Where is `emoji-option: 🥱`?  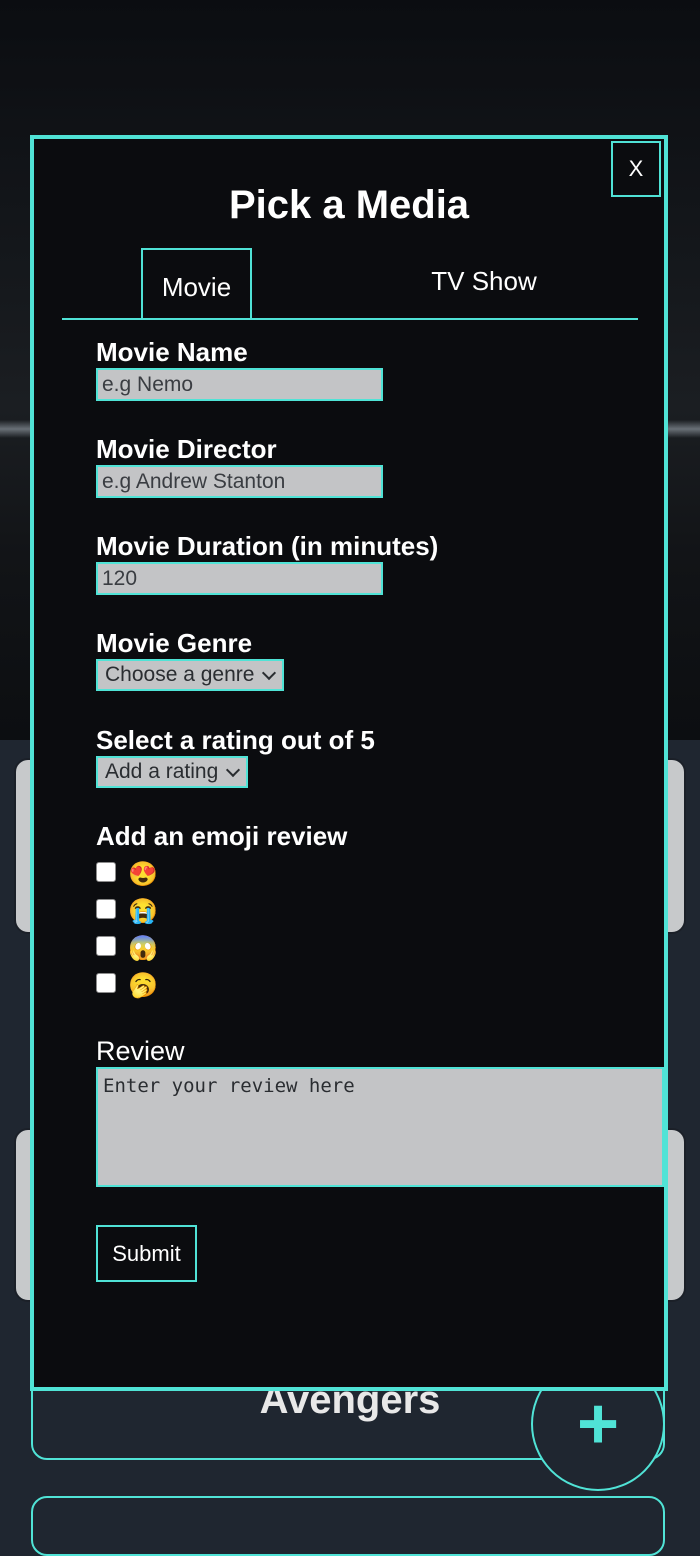
emoji-option: 🥱 is located at coordinates (382, 985).